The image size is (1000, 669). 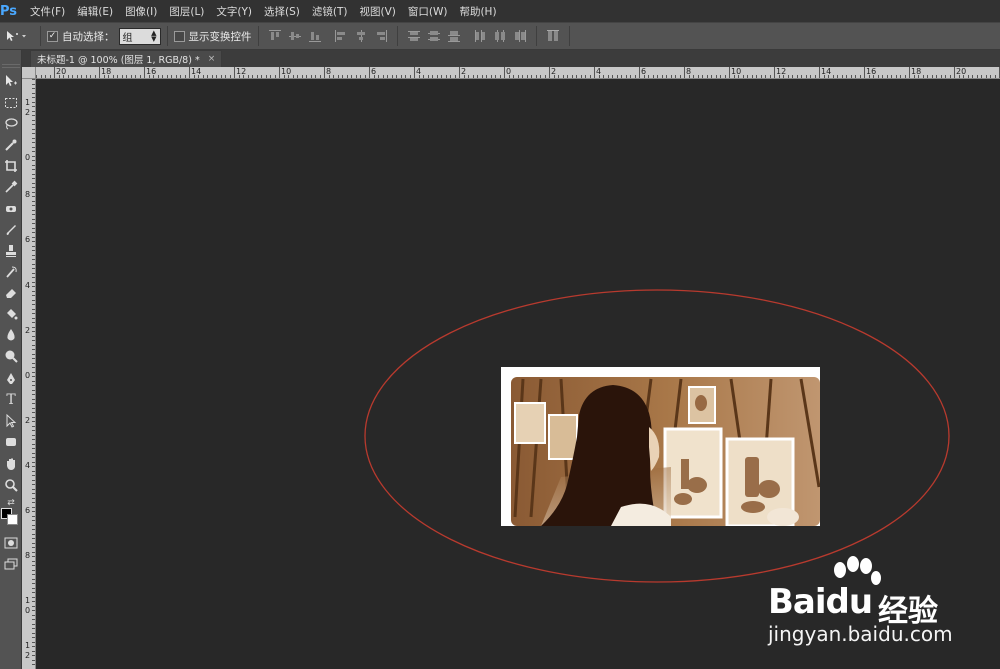 I want to click on paint-bucket-tool-icon, so click(x=11, y=314).